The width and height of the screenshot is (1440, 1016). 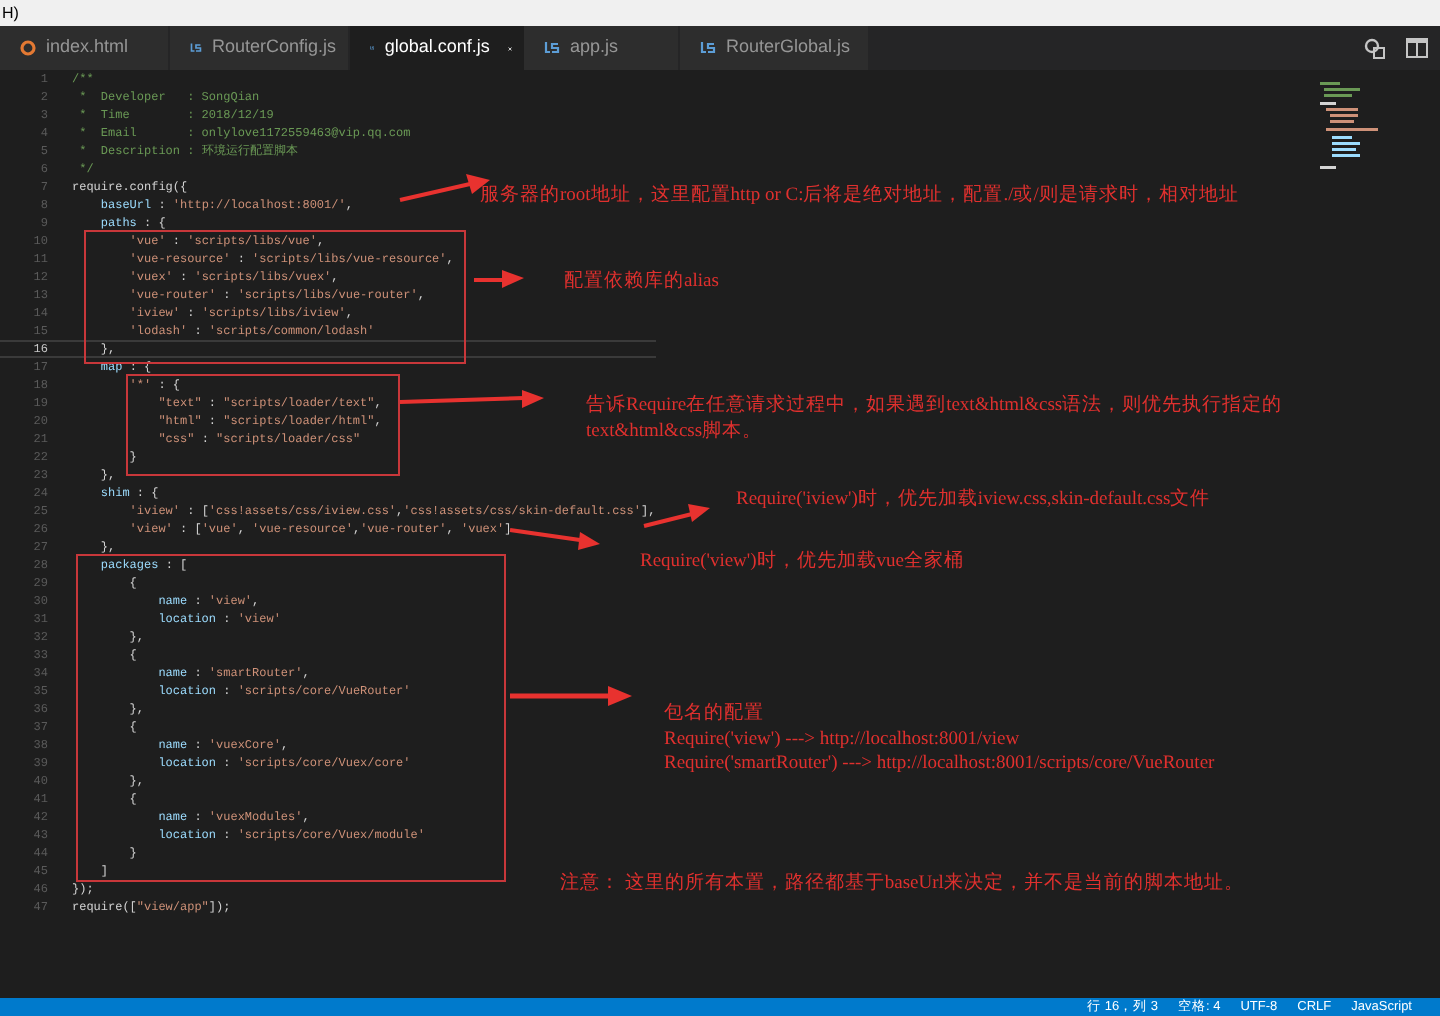 I want to click on editor-tab: app.js, so click(x=602, y=48).